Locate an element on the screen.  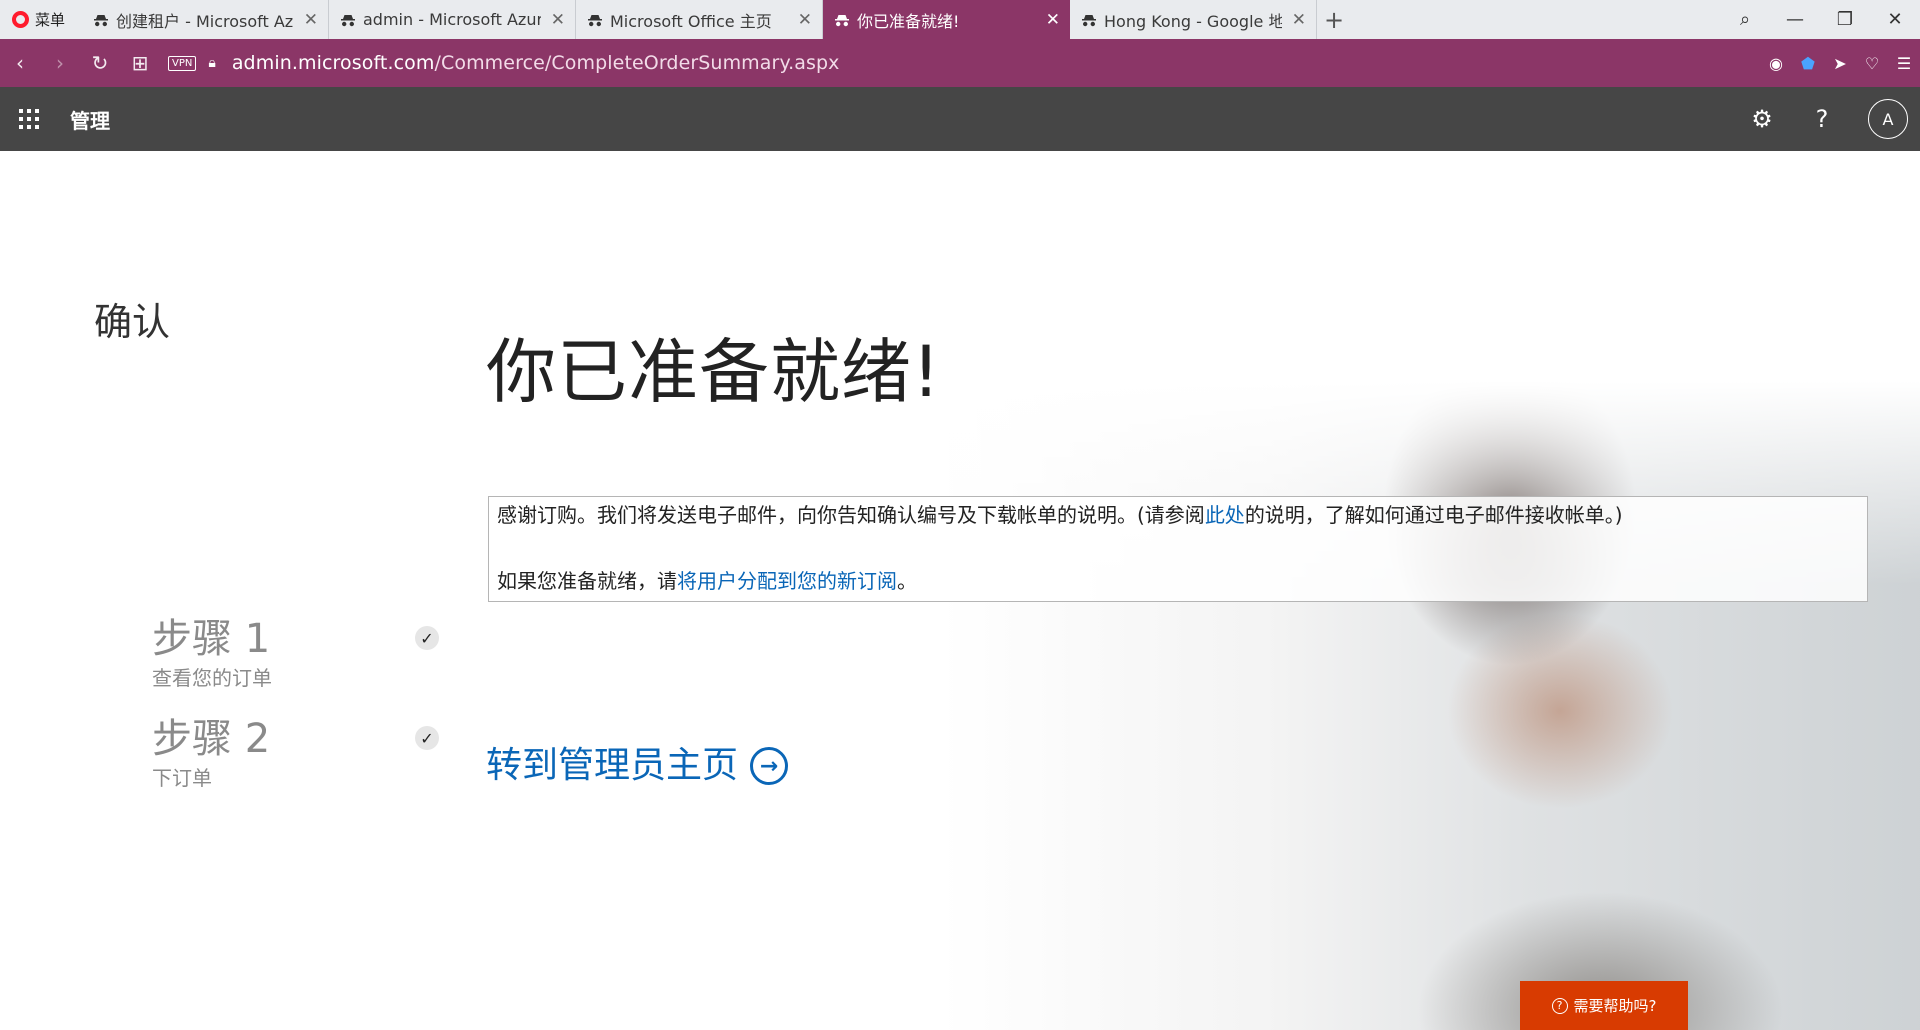
app-header: 管理 ⚙ ? A is located at coordinates (960, 119).